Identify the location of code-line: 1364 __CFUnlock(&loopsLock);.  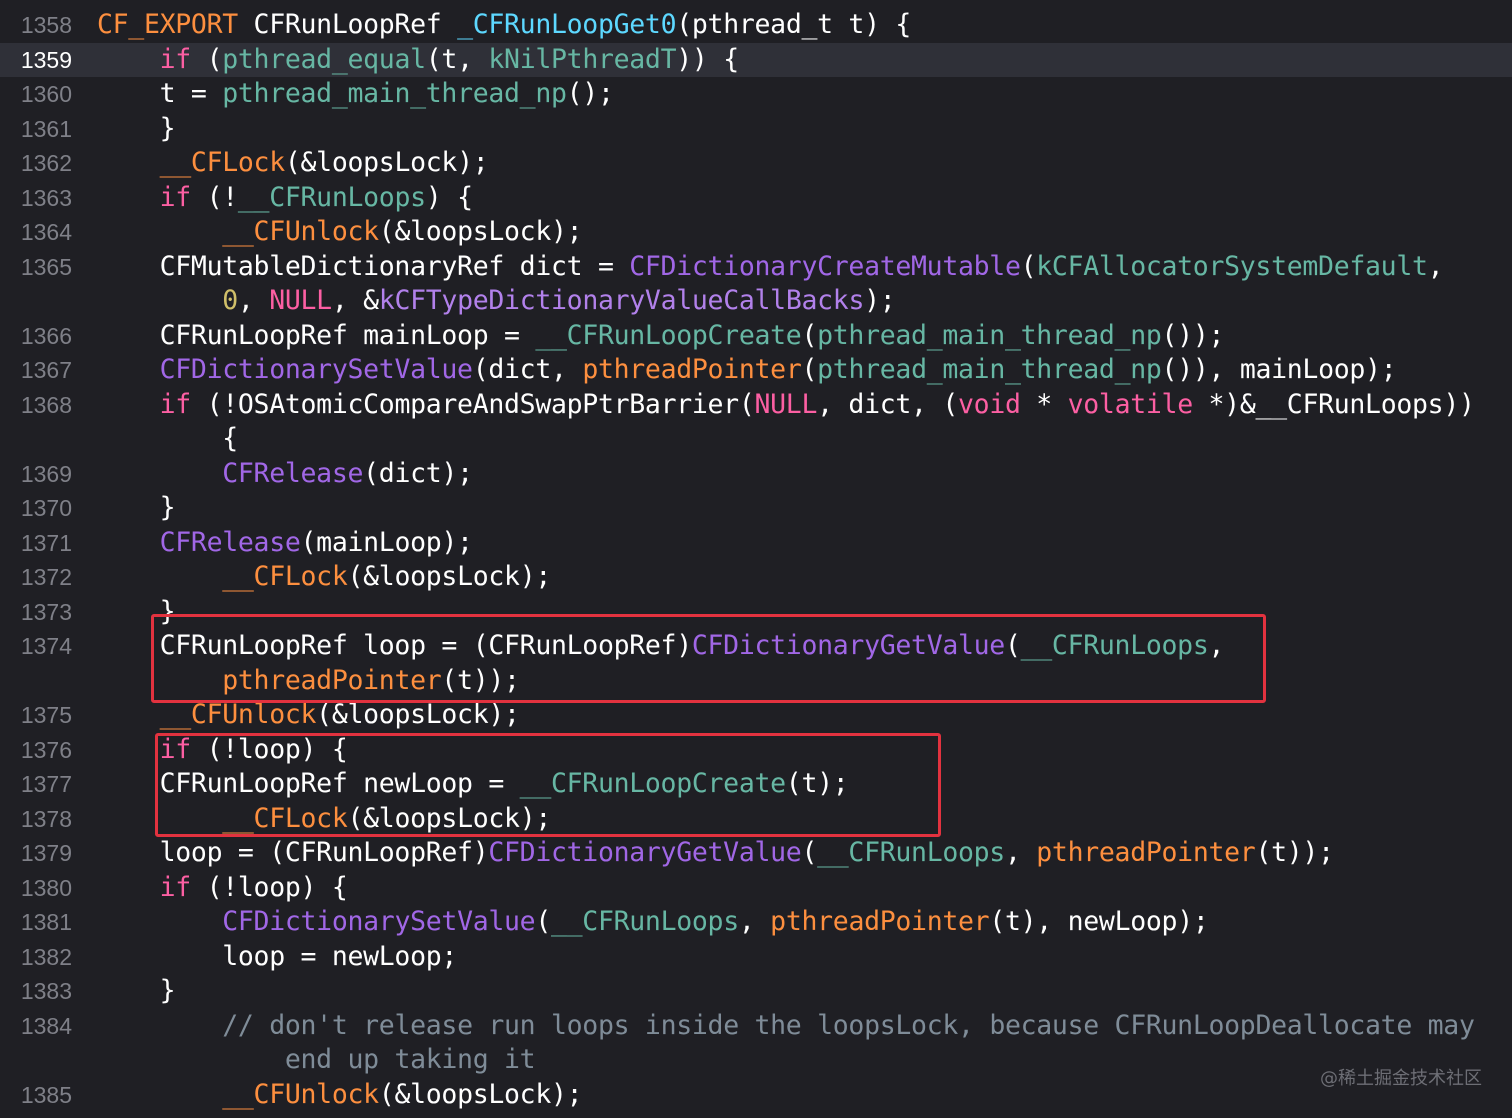
(756, 232).